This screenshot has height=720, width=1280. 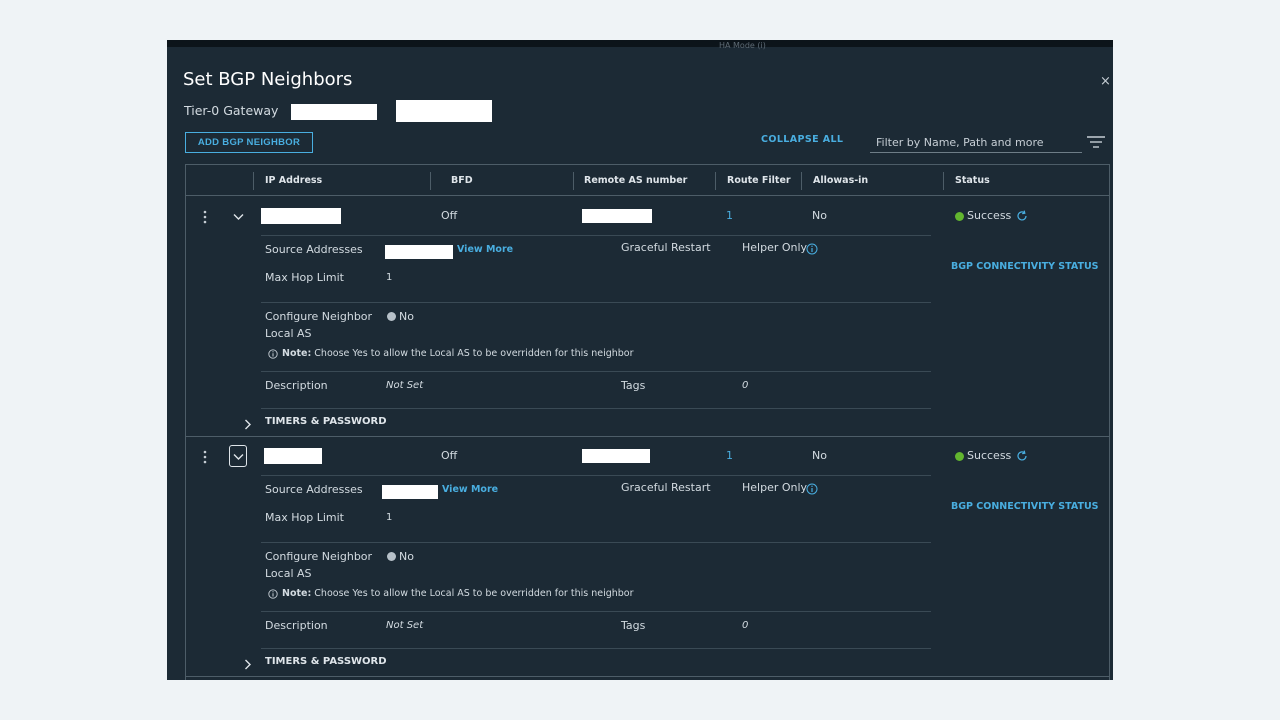 I want to click on col-bfd: BFD, so click(x=462, y=180).